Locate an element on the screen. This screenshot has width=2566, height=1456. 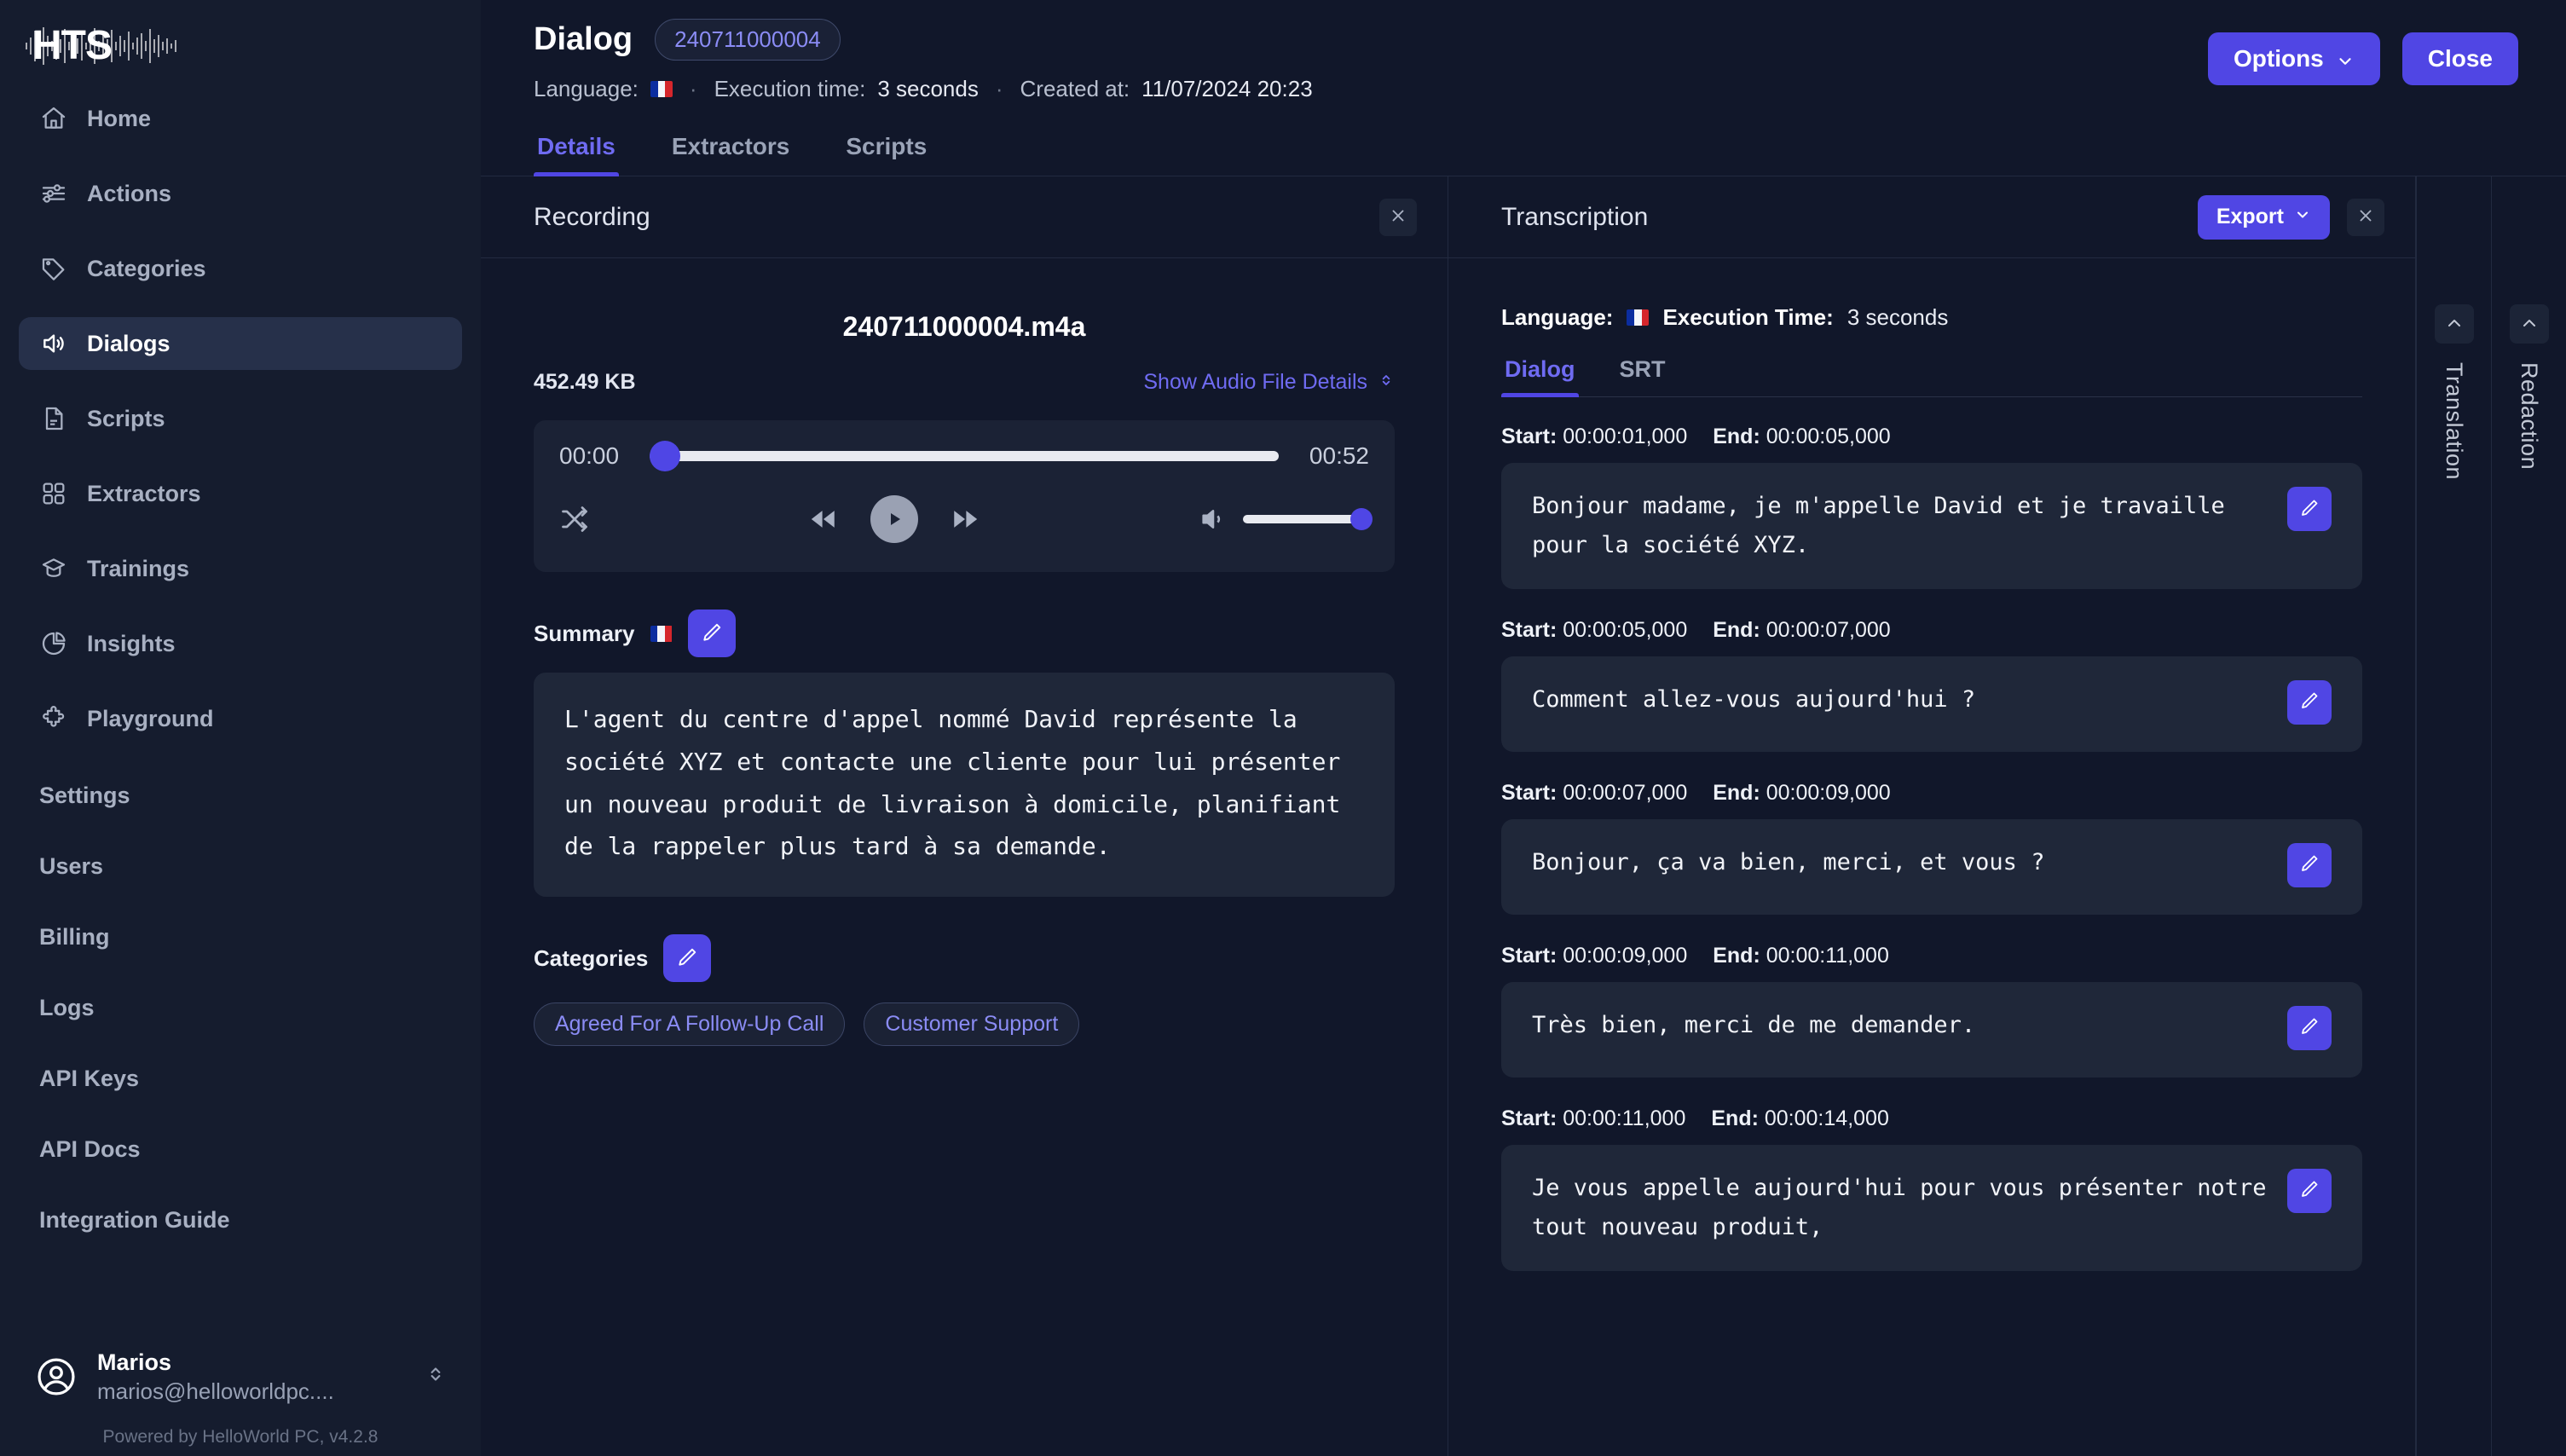
transcription-meta: Language: Execution Time: 3 seconds is located at coordinates (1931, 317).